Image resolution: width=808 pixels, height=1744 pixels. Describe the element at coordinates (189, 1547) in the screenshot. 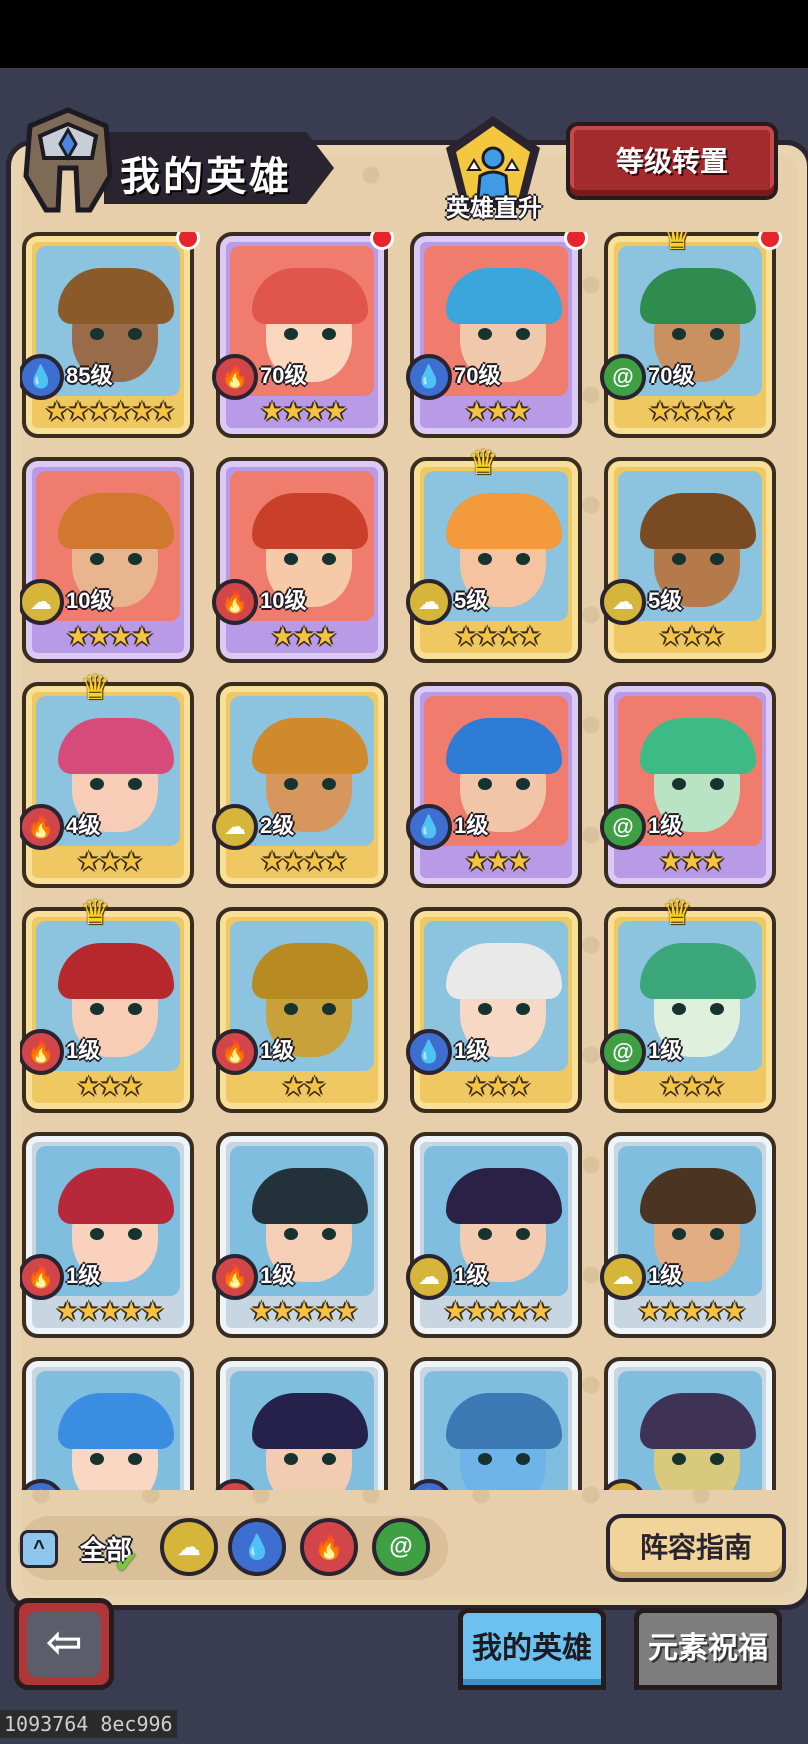

I see `filter-earth-icon: ☁` at that location.